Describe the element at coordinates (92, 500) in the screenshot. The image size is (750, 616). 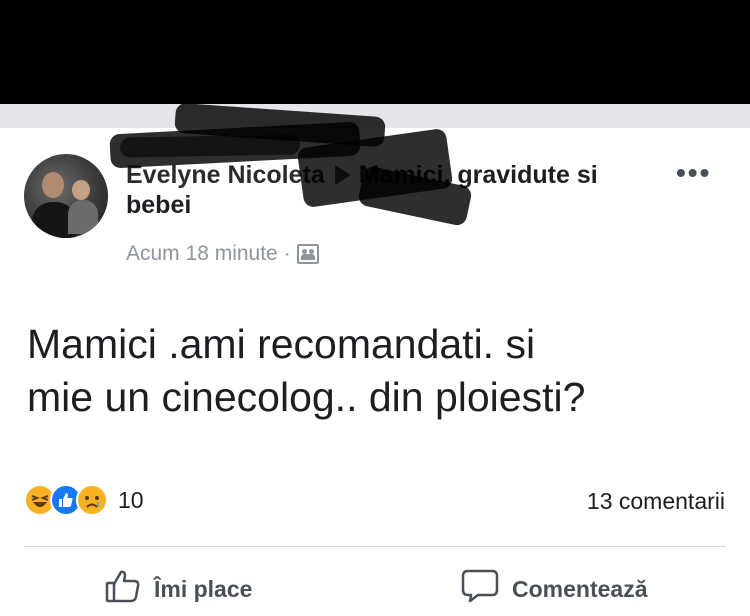
I see `sad-icon` at that location.